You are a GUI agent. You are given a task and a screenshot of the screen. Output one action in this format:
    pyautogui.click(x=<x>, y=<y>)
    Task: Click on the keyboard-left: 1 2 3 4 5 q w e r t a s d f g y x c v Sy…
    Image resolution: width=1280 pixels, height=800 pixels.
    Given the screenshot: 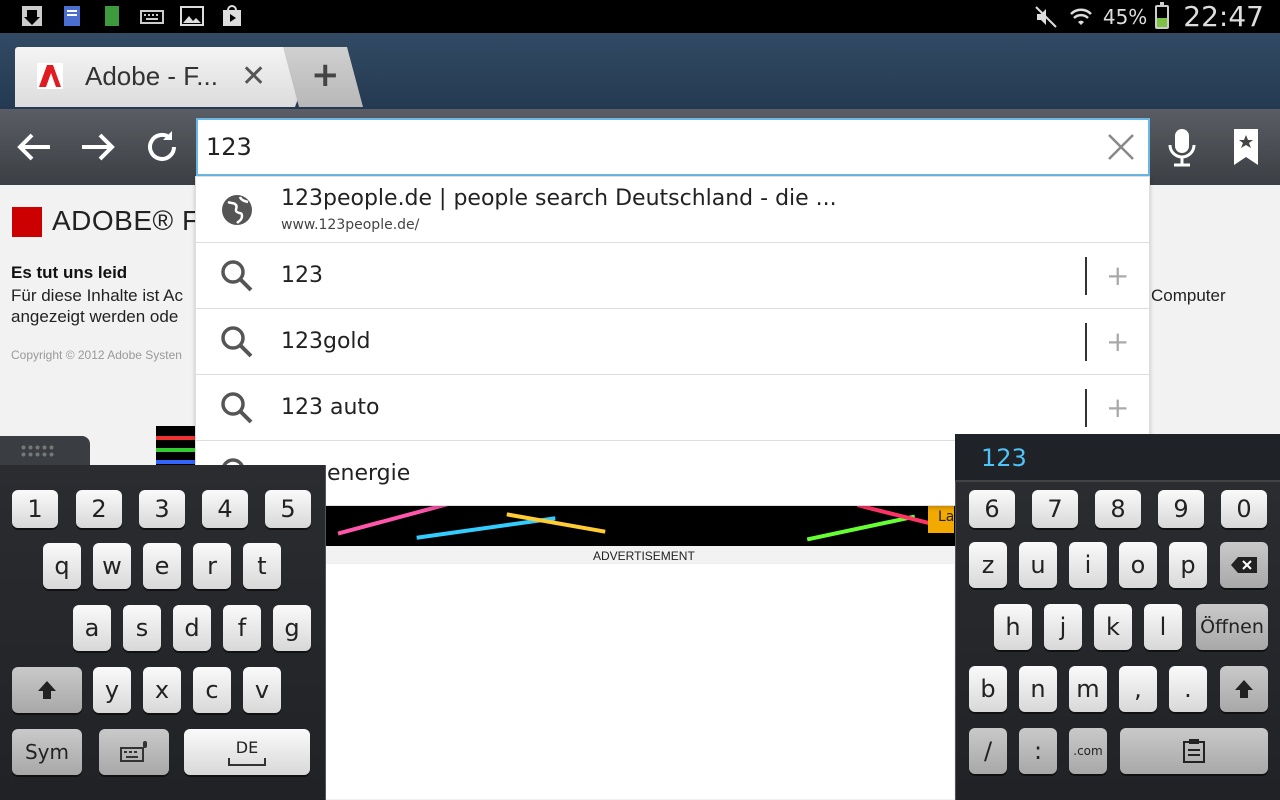 What is the action you would take?
    pyautogui.click(x=163, y=632)
    